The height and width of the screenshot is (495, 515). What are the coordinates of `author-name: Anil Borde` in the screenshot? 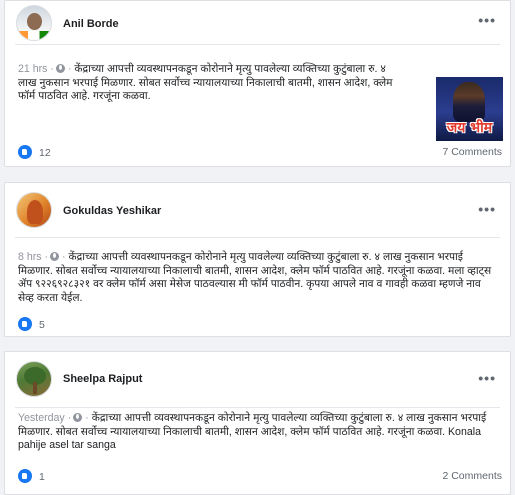 It's located at (91, 24).